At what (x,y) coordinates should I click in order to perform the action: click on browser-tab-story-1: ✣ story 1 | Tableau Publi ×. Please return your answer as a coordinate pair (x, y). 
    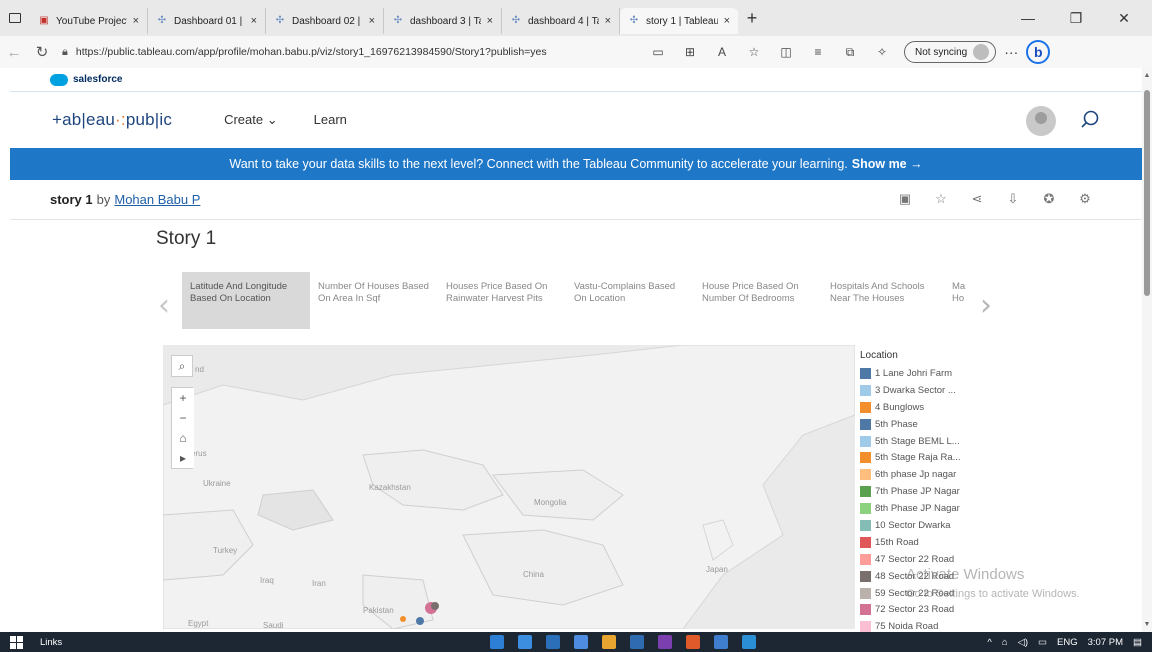
    Looking at the image, I should click on (679, 21).